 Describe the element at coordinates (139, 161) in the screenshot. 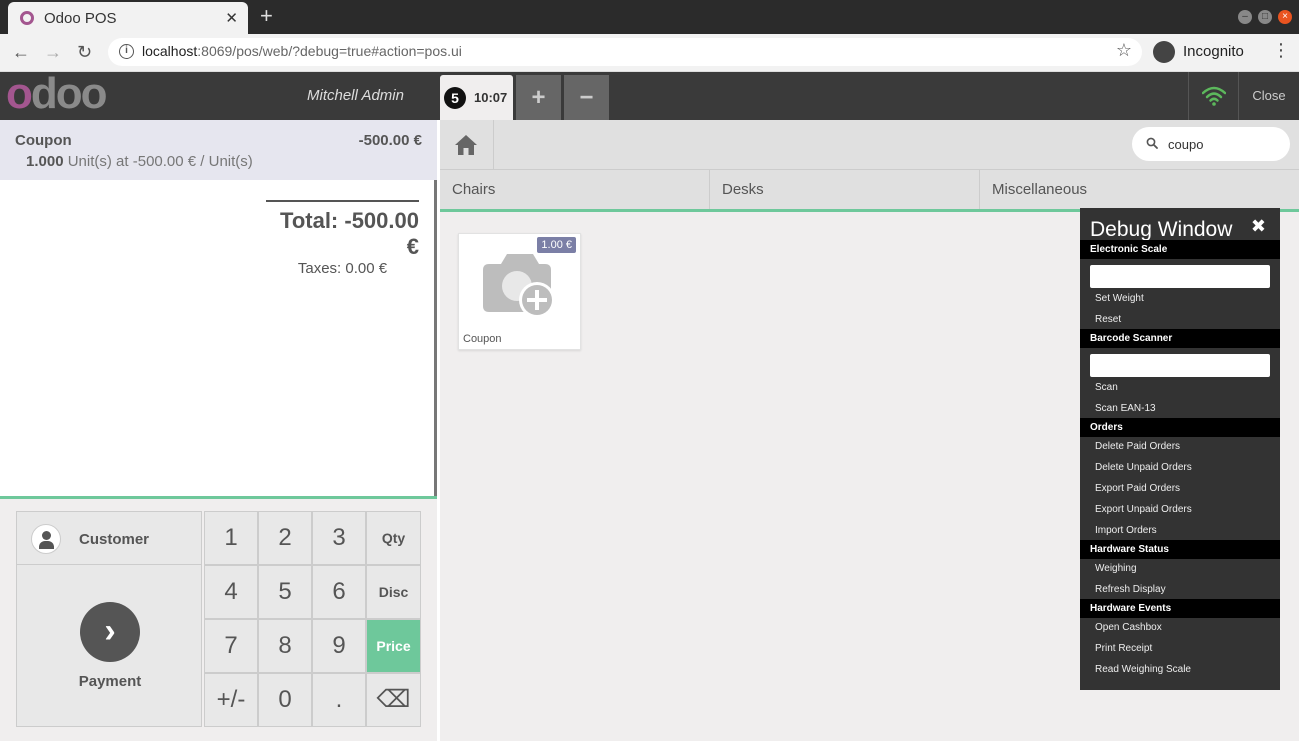

I see `order-line-info: 1.000 Unit(s) at -500.00 € / Unit(s)` at that location.